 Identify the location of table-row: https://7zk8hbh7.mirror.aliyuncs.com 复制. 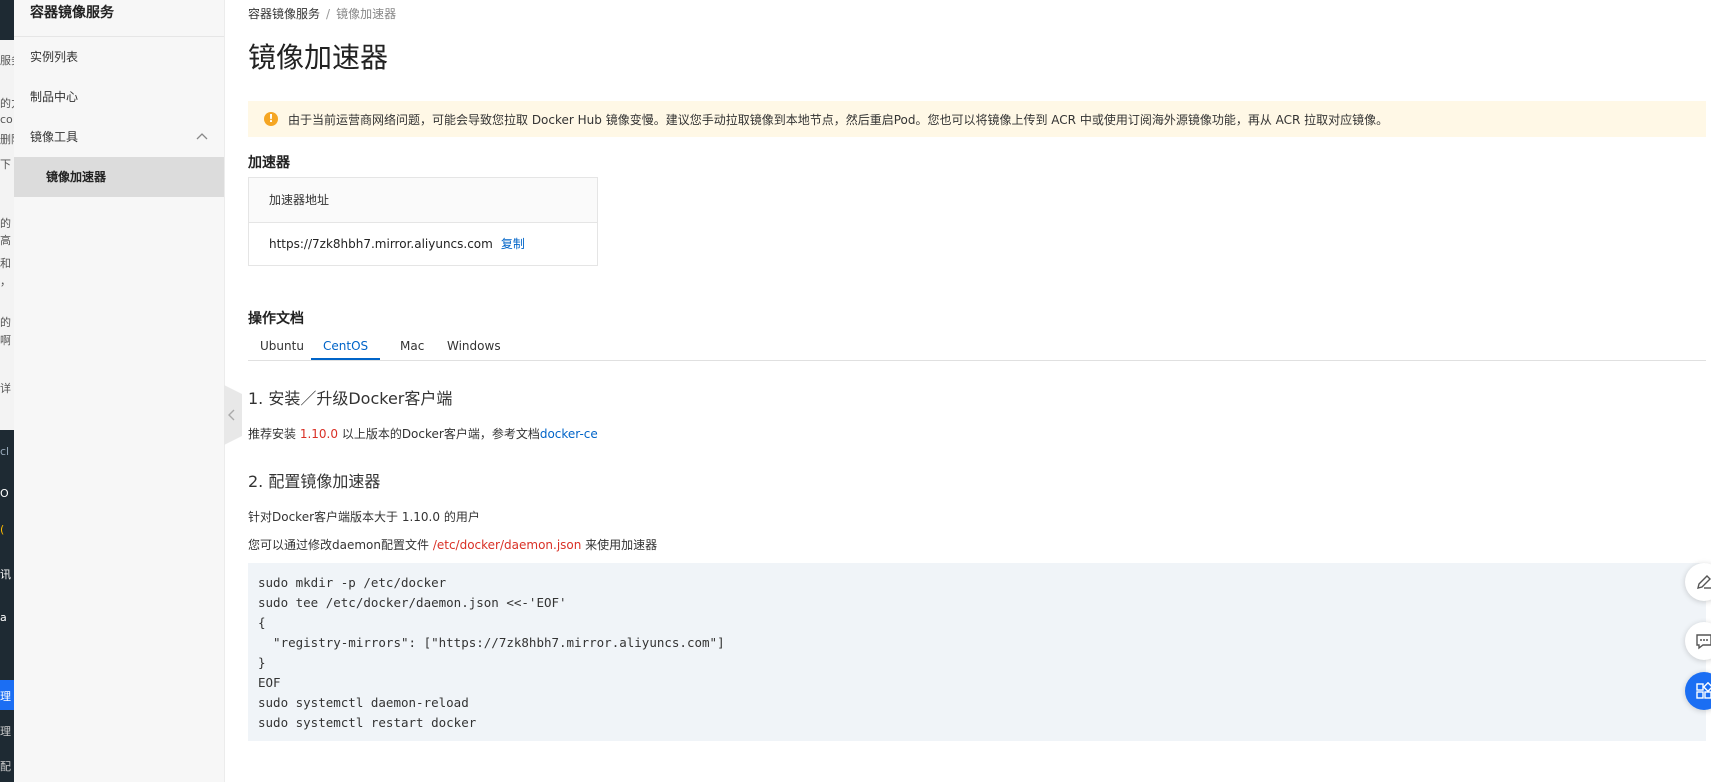
(423, 244).